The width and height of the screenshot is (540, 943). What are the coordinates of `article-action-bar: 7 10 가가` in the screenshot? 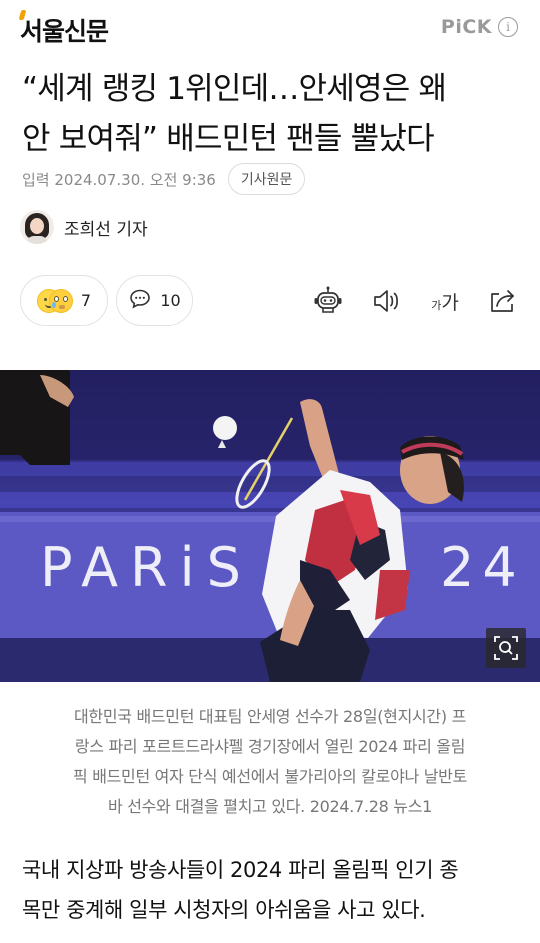 It's located at (270, 301).